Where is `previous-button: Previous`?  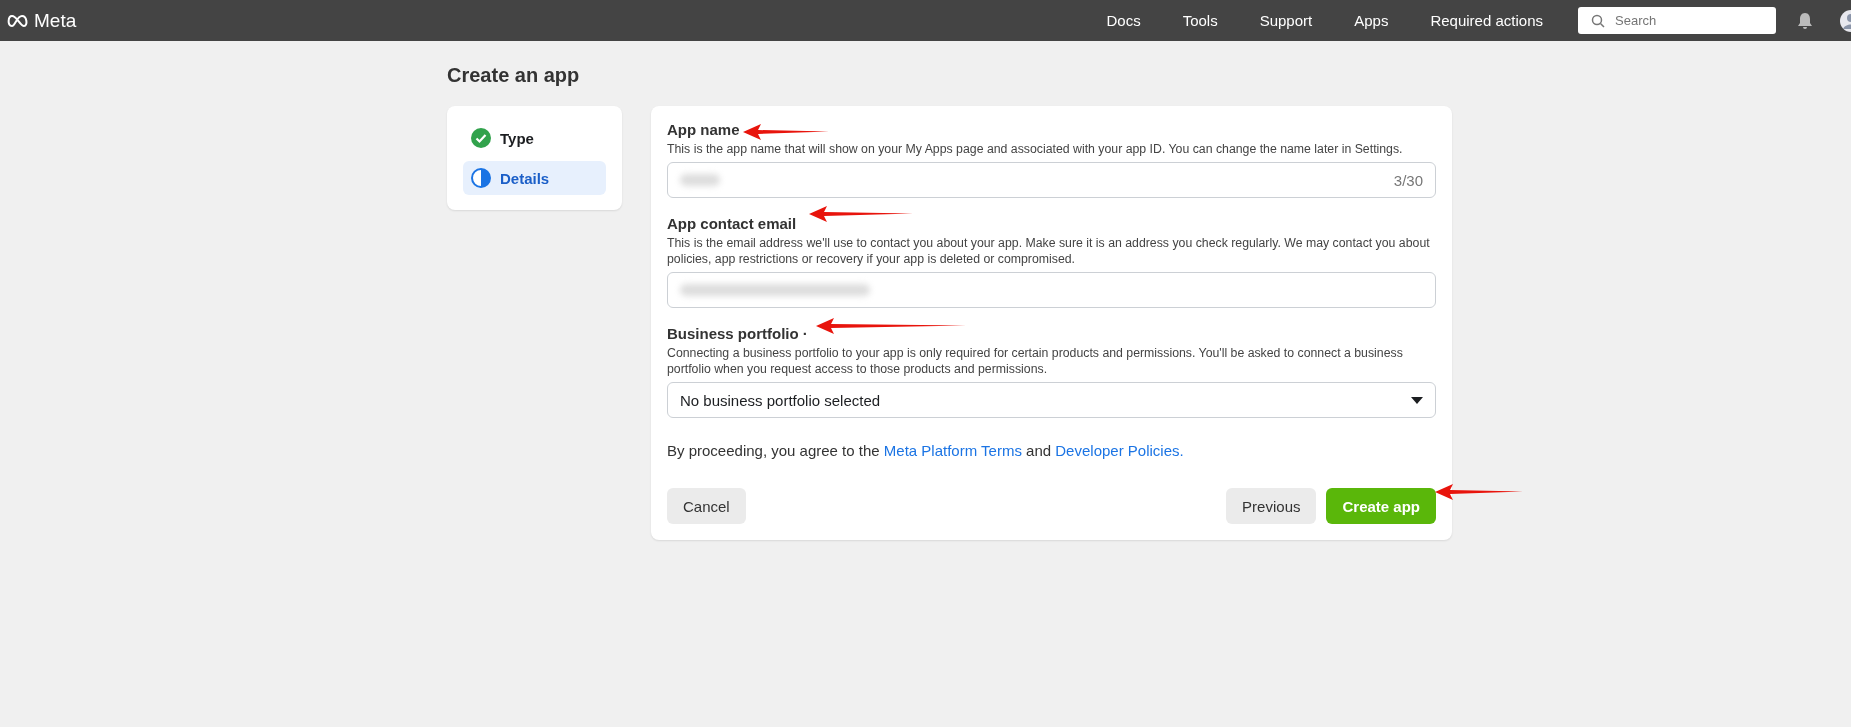 previous-button: Previous is located at coordinates (1271, 506).